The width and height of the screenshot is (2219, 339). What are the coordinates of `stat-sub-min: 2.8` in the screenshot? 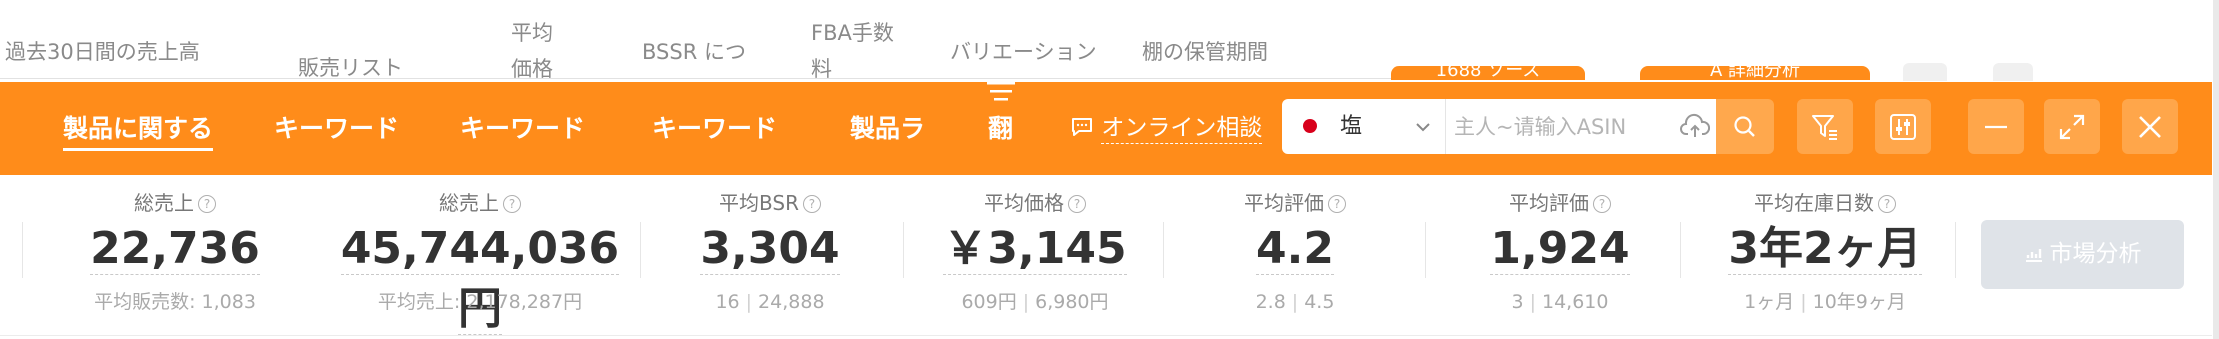 It's located at (1270, 302).